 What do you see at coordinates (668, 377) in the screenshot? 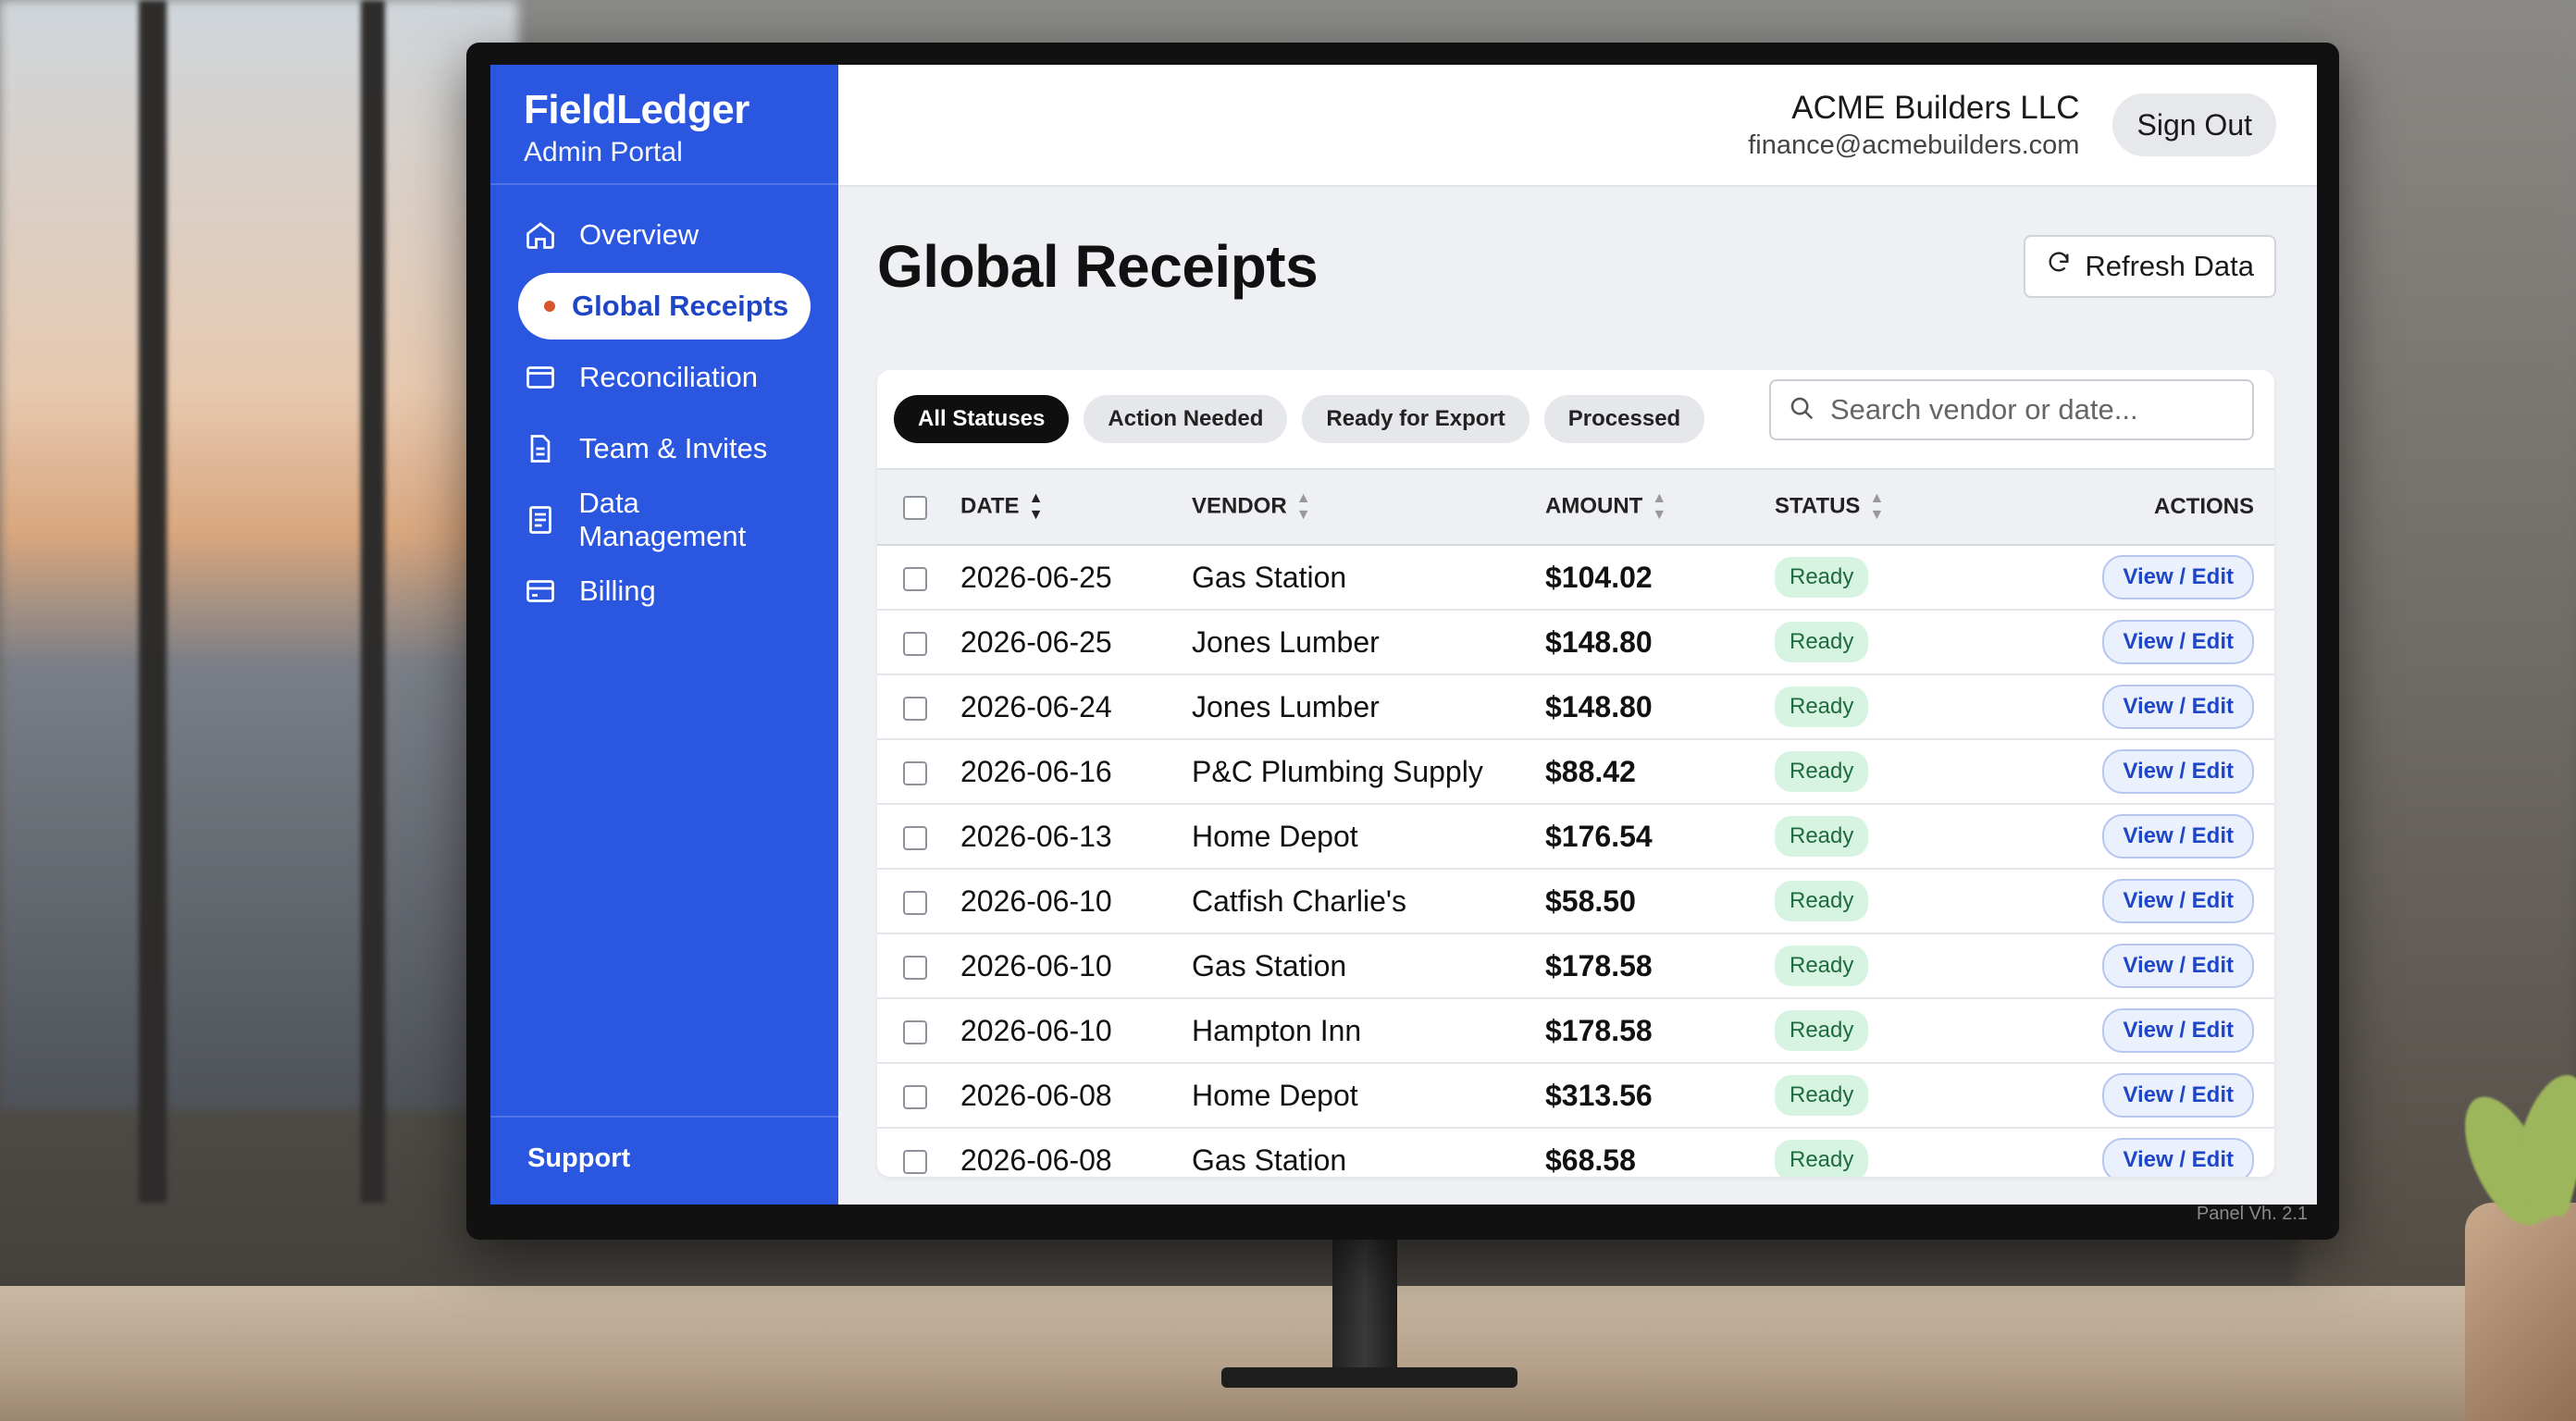
I see `sidebar-item-label: Reconciliation` at bounding box center [668, 377].